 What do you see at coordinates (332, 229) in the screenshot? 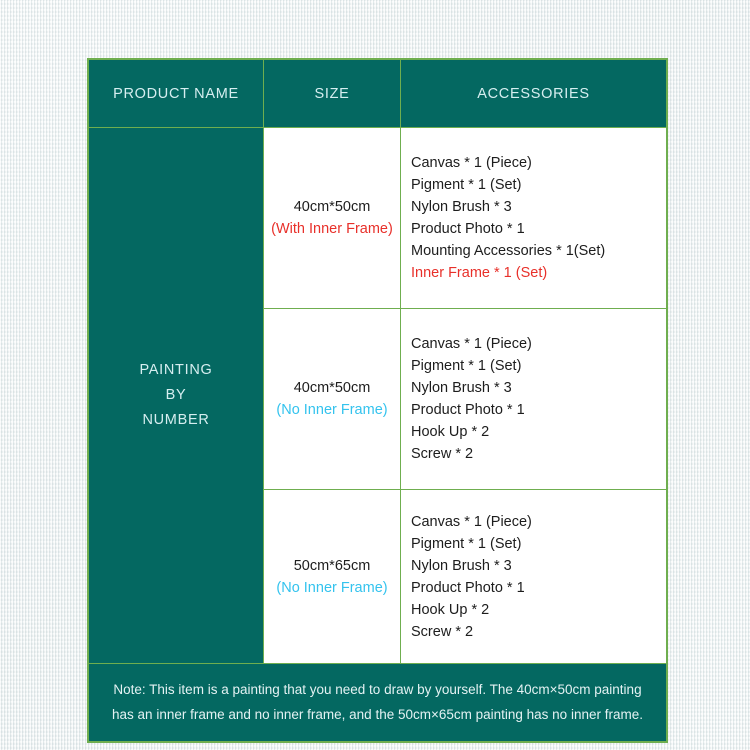
I see `size-note: (With Inner Frame)` at bounding box center [332, 229].